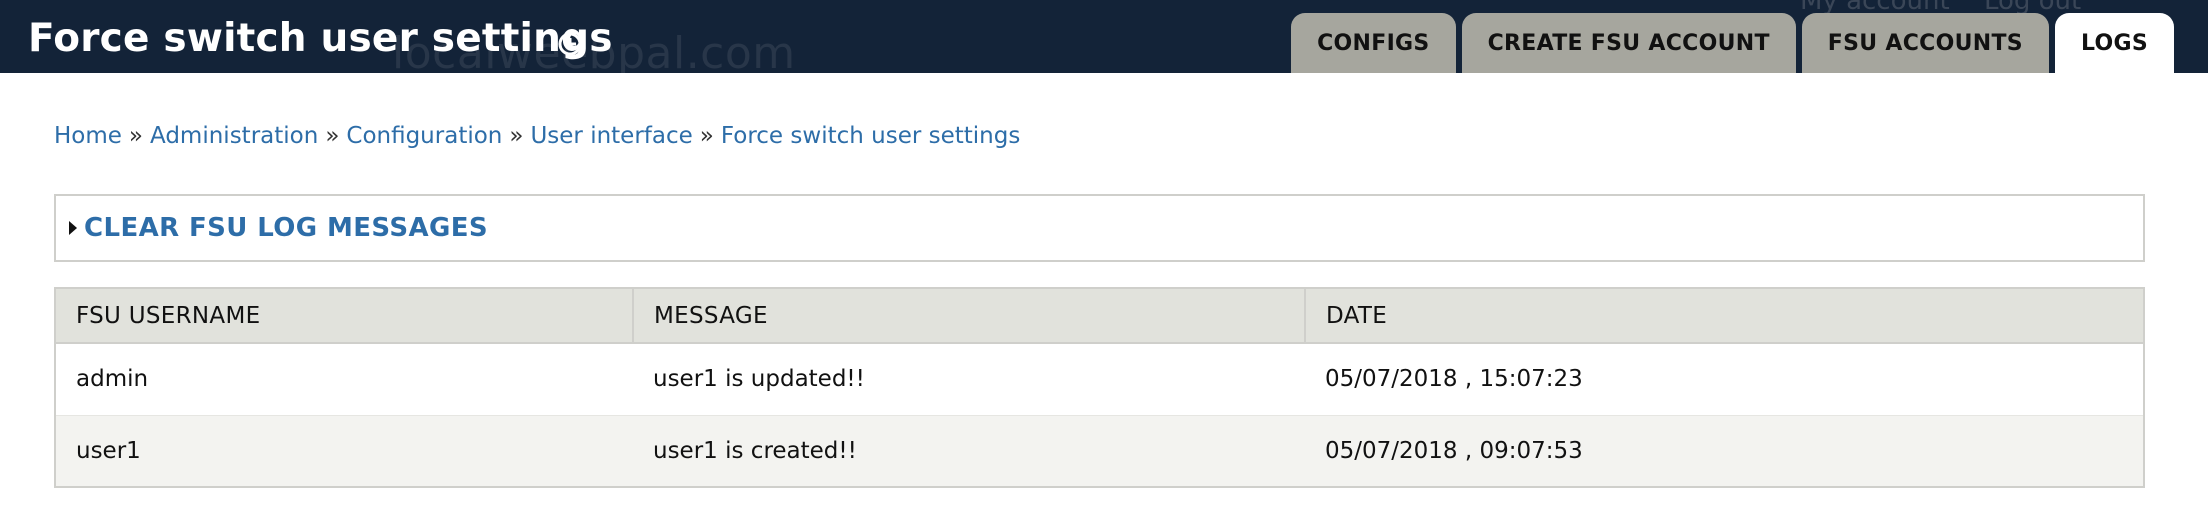  I want to click on tab-fsu-accounts: FSU ACCOUNTS, so click(1925, 43).